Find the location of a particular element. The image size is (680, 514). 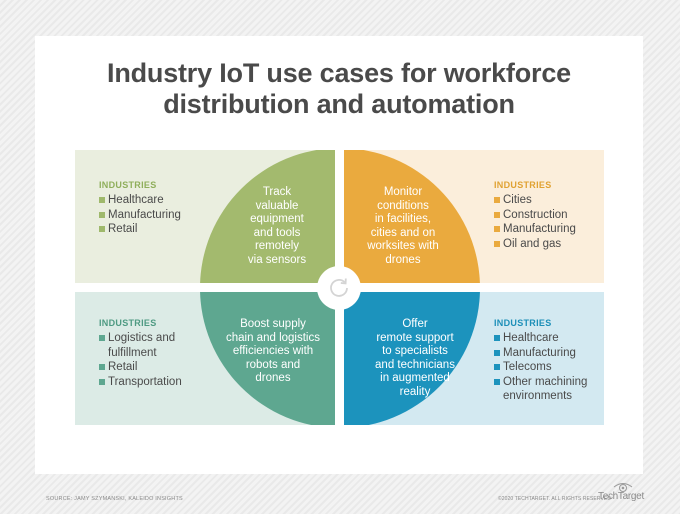

use-case-line: remotely is located at coordinates (277, 246).